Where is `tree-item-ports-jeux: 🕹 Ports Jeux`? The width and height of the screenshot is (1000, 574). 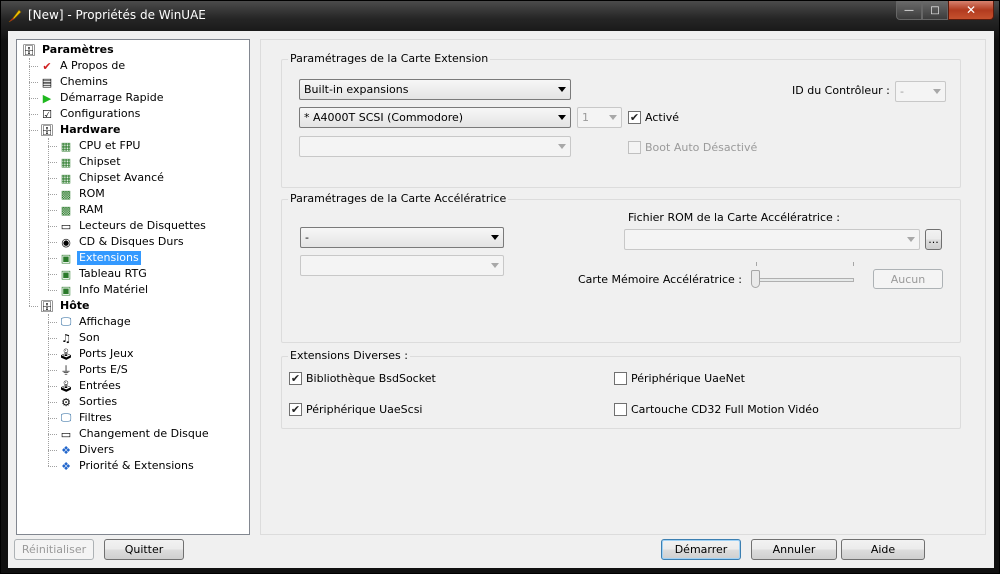 tree-item-ports-jeux: 🕹 Ports Jeux is located at coordinates (97, 354).